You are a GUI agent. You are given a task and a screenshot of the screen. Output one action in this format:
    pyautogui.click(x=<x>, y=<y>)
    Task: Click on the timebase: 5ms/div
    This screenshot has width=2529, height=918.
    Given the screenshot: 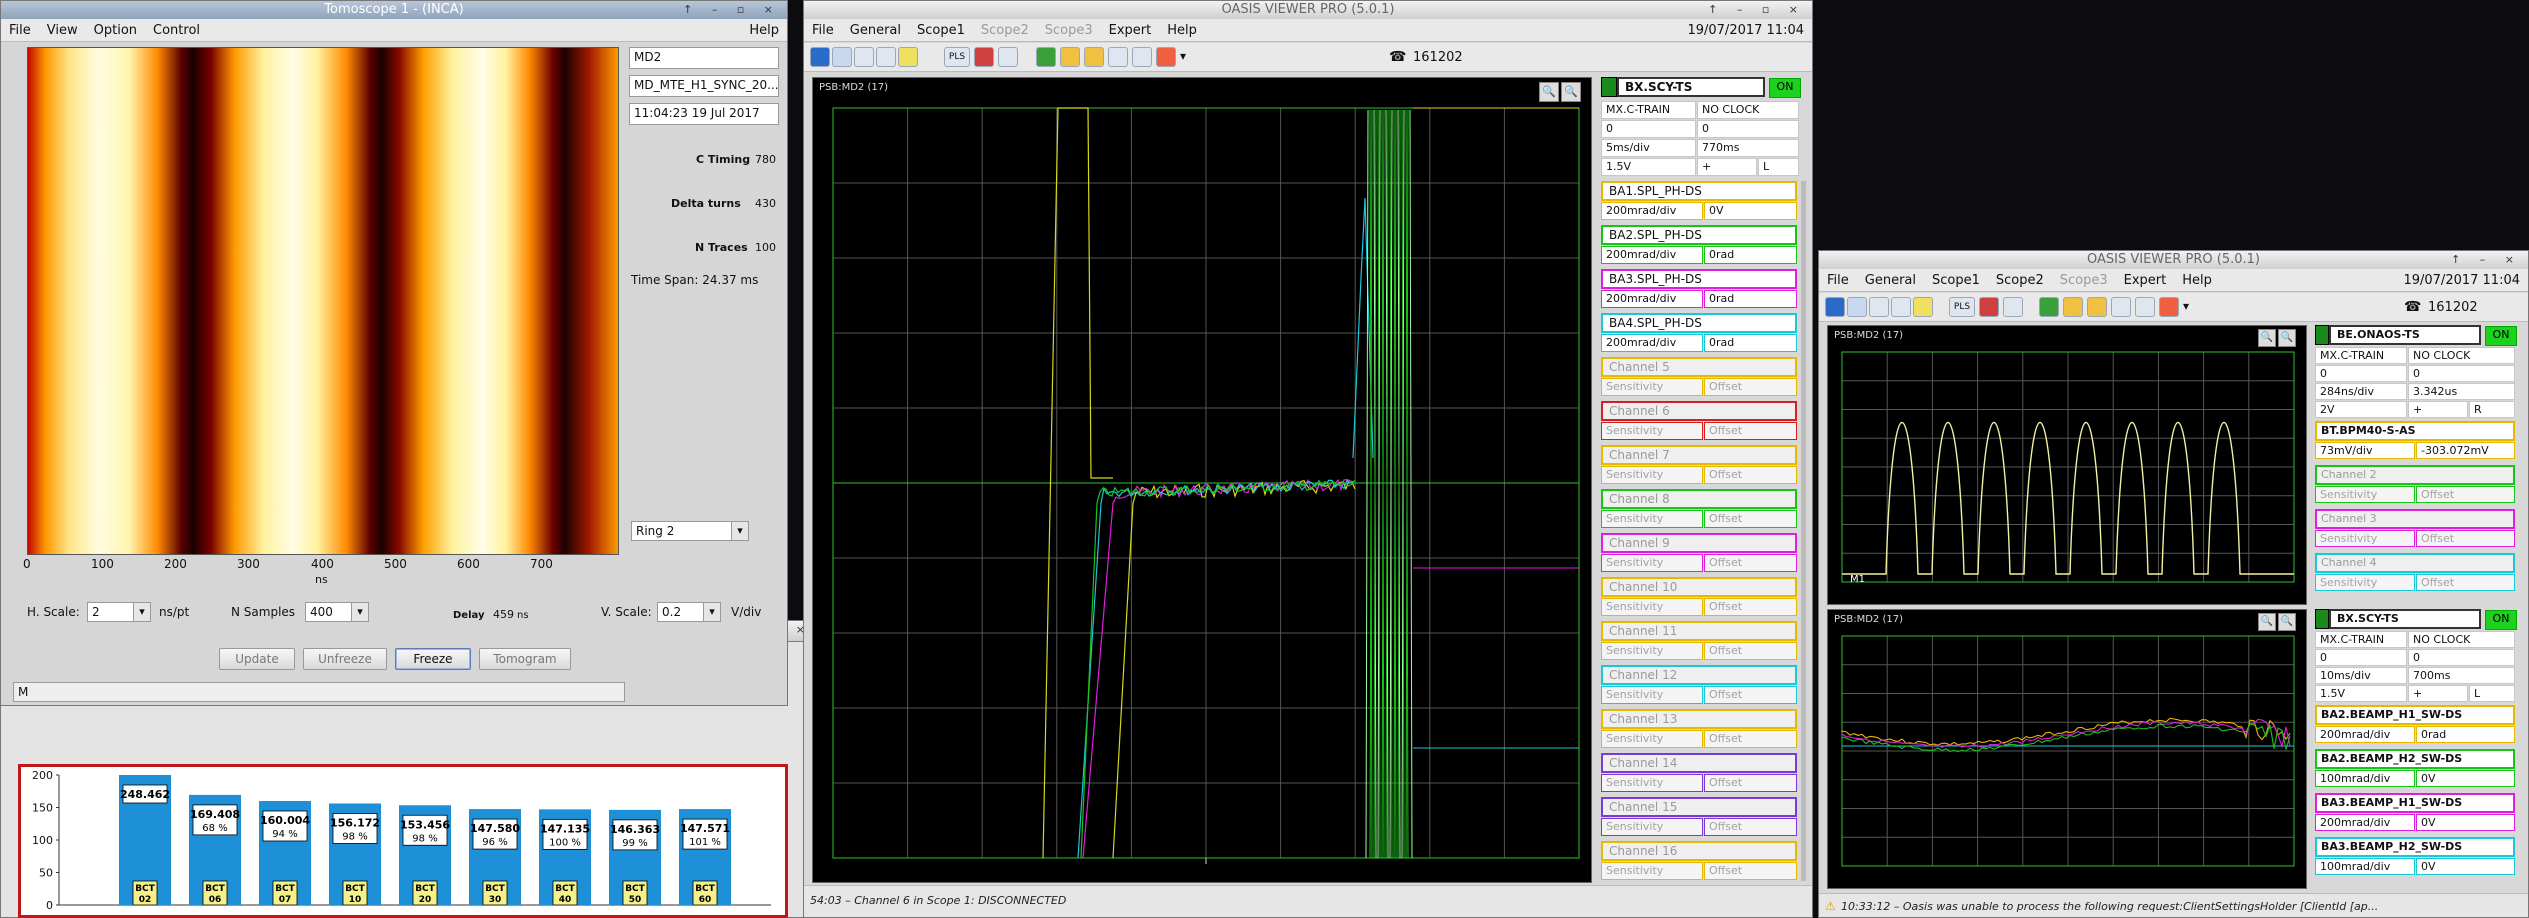 What is the action you would take?
    pyautogui.click(x=1648, y=148)
    